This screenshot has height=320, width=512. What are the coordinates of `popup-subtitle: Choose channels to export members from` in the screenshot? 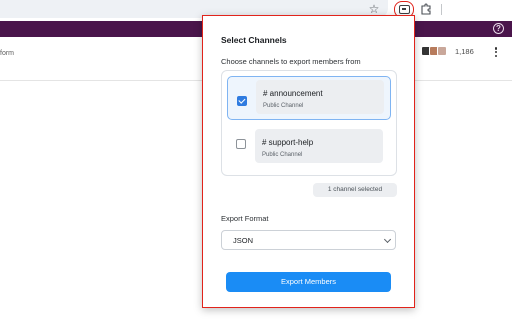 It's located at (291, 61).